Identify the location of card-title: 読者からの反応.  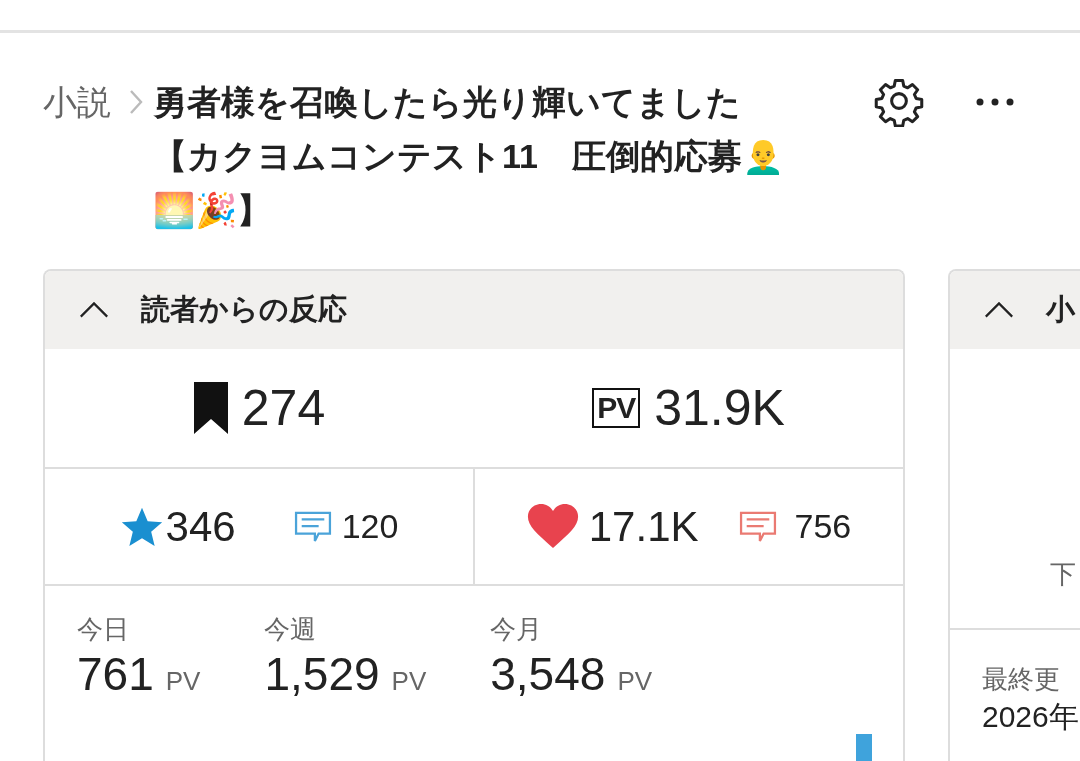
(244, 309).